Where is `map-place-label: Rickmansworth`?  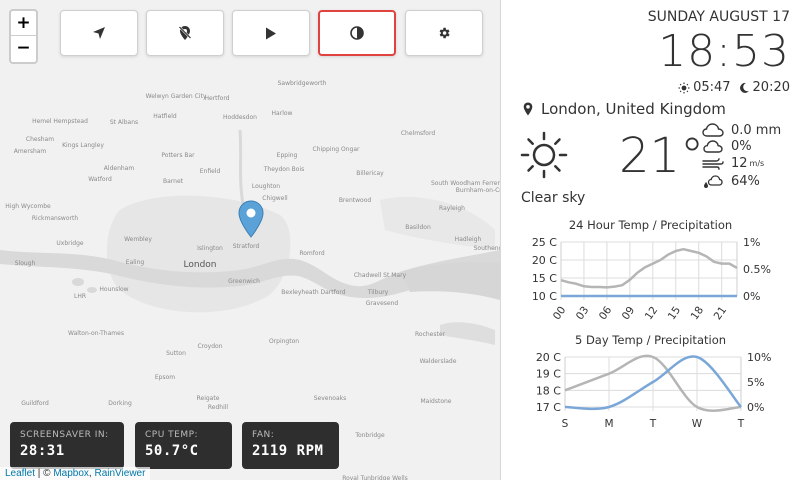 map-place-label: Rickmansworth is located at coordinates (55, 218).